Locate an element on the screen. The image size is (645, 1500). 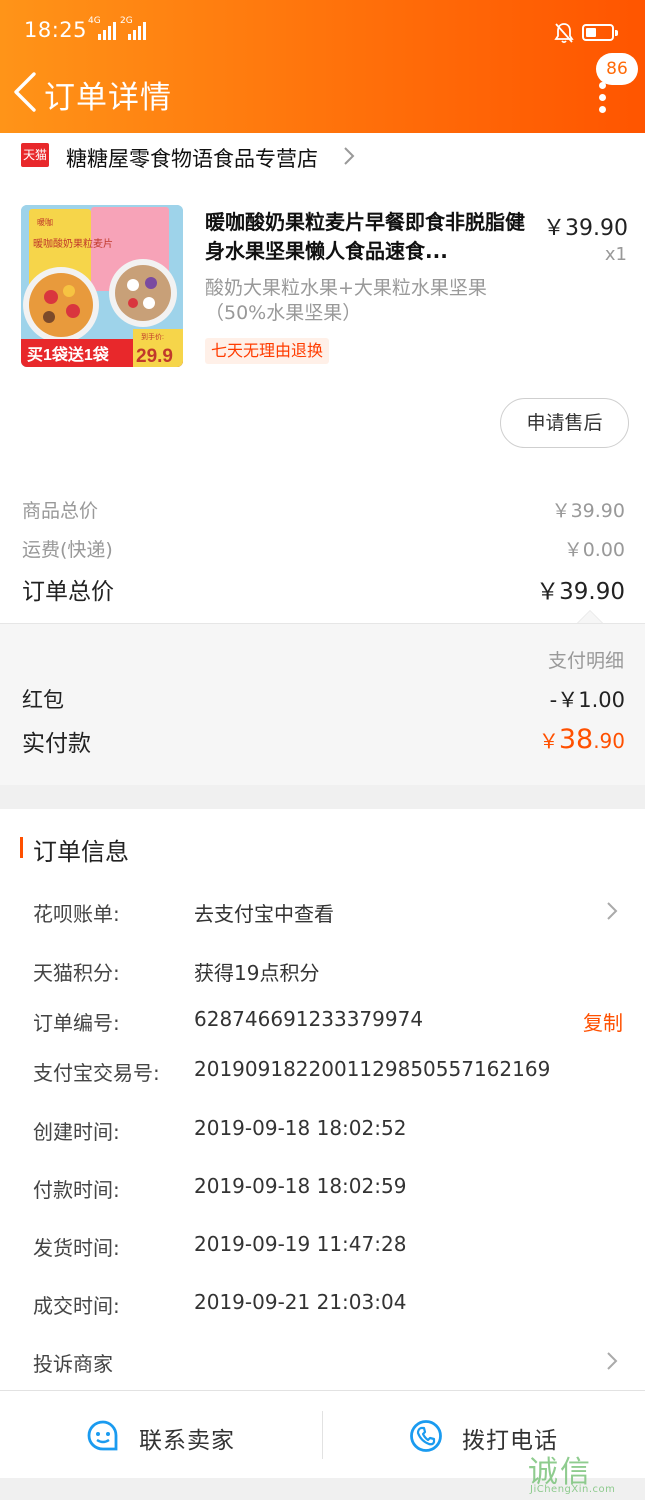
contact-seller-button: 联系卖家 is located at coordinates (161, 1435).